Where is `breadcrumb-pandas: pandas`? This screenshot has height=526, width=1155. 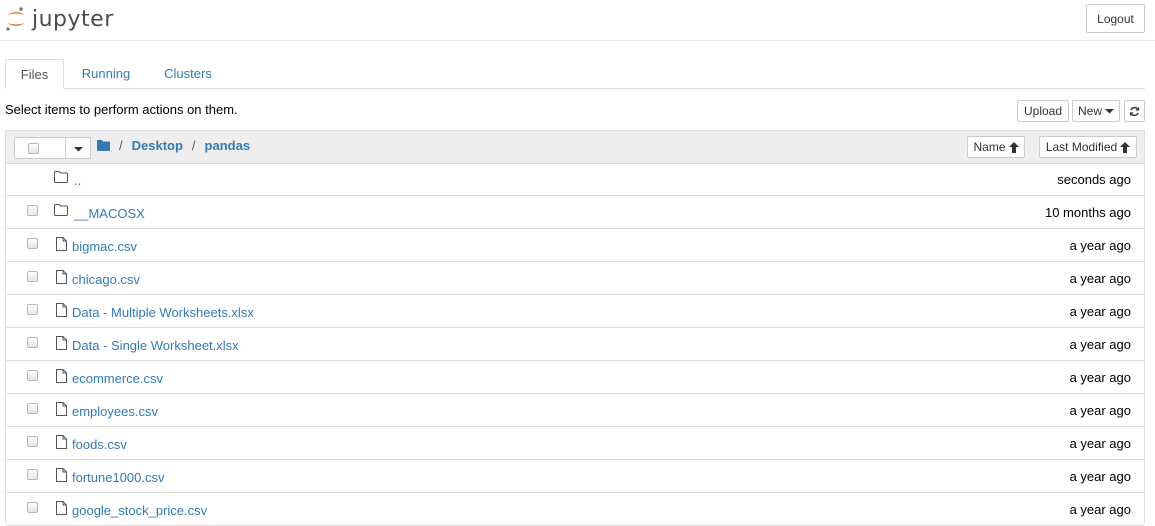 breadcrumb-pandas: pandas is located at coordinates (228, 145).